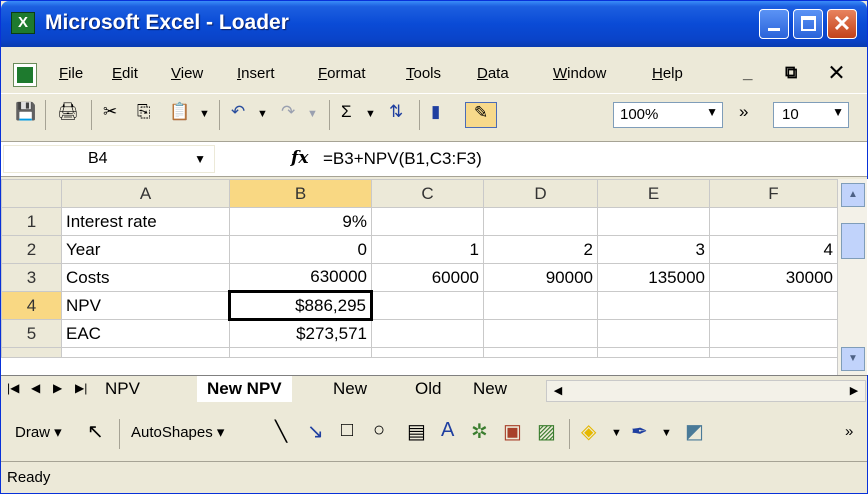  I want to click on sort-ascending-icon: ⇅, so click(396, 115).